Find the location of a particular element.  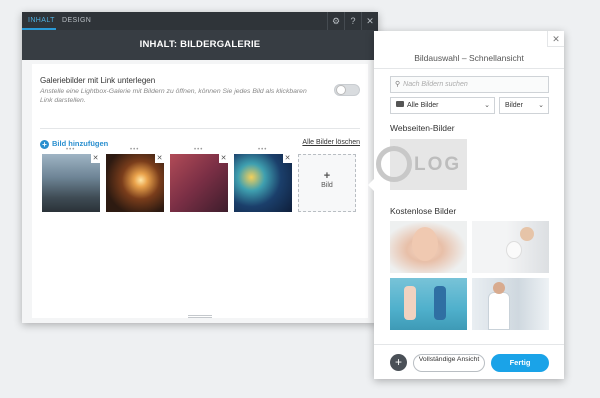

logo-text: LOG is located at coordinates (438, 164).